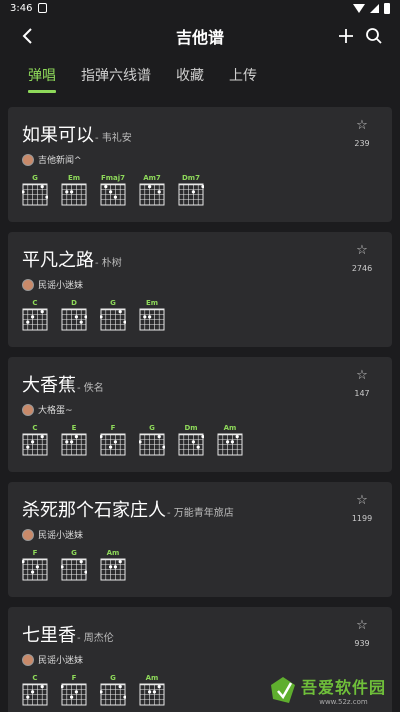 This screenshot has height=712, width=400. I want to click on tab-upload: 上传, so click(243, 76).